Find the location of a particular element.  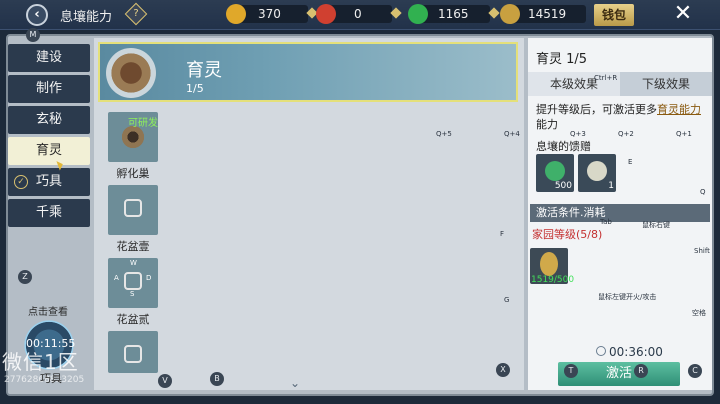

tab-next-effect: 下级效果 is located at coordinates (666, 84).